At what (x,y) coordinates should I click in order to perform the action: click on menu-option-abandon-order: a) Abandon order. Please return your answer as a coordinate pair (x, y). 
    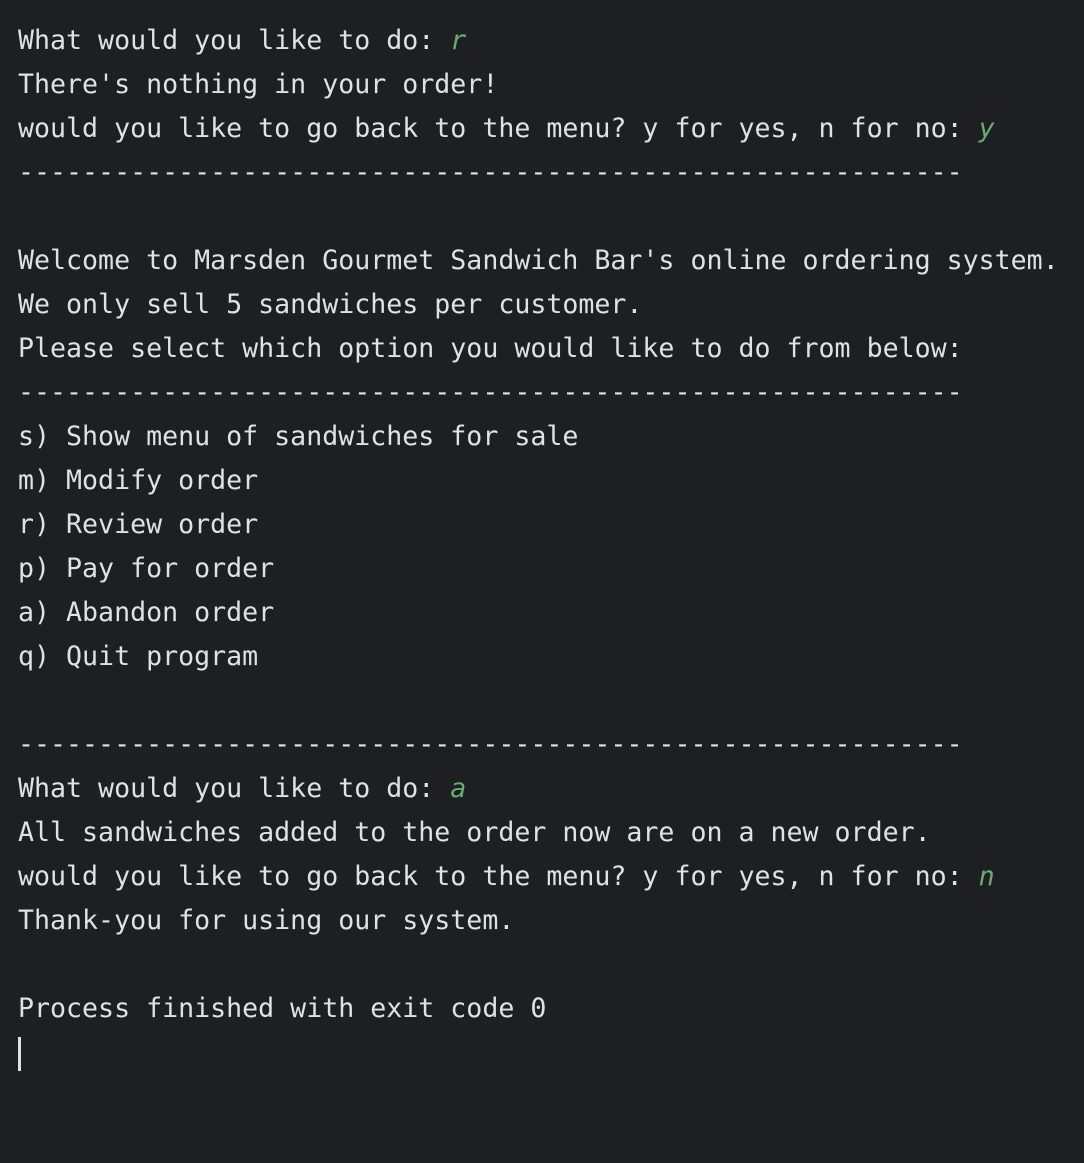
    Looking at the image, I should click on (146, 612).